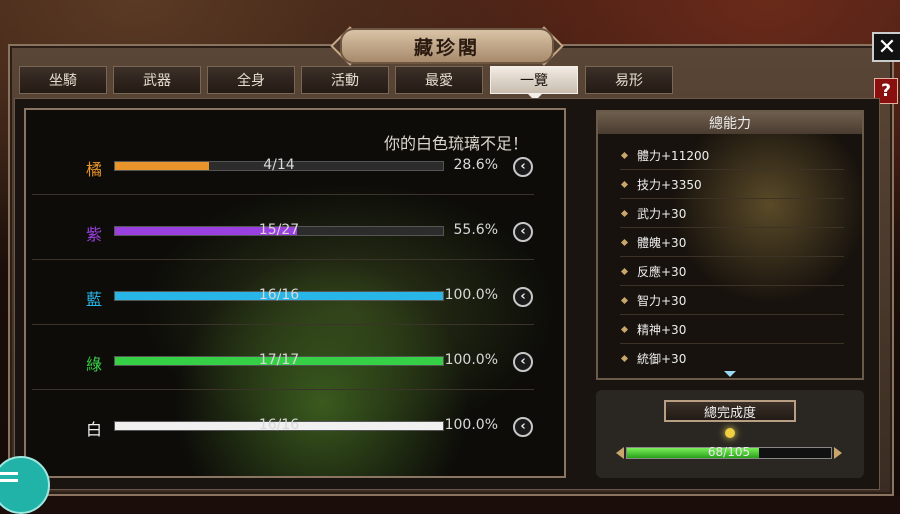  What do you see at coordinates (157, 80) in the screenshot?
I see `tab-weapon: 武器` at bounding box center [157, 80].